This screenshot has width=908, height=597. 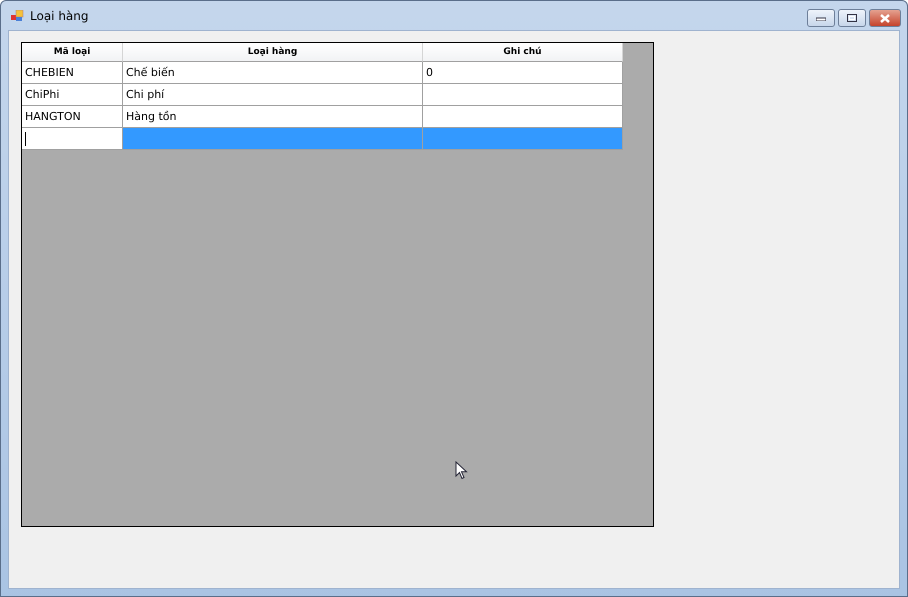 I want to click on window-title: Loại hàng, so click(x=59, y=15).